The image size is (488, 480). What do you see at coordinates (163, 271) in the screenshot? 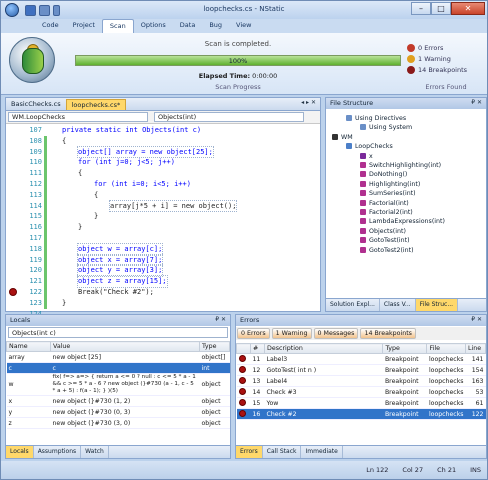
I see `code-line: 120 object y = array[3];` at bounding box center [163, 271].